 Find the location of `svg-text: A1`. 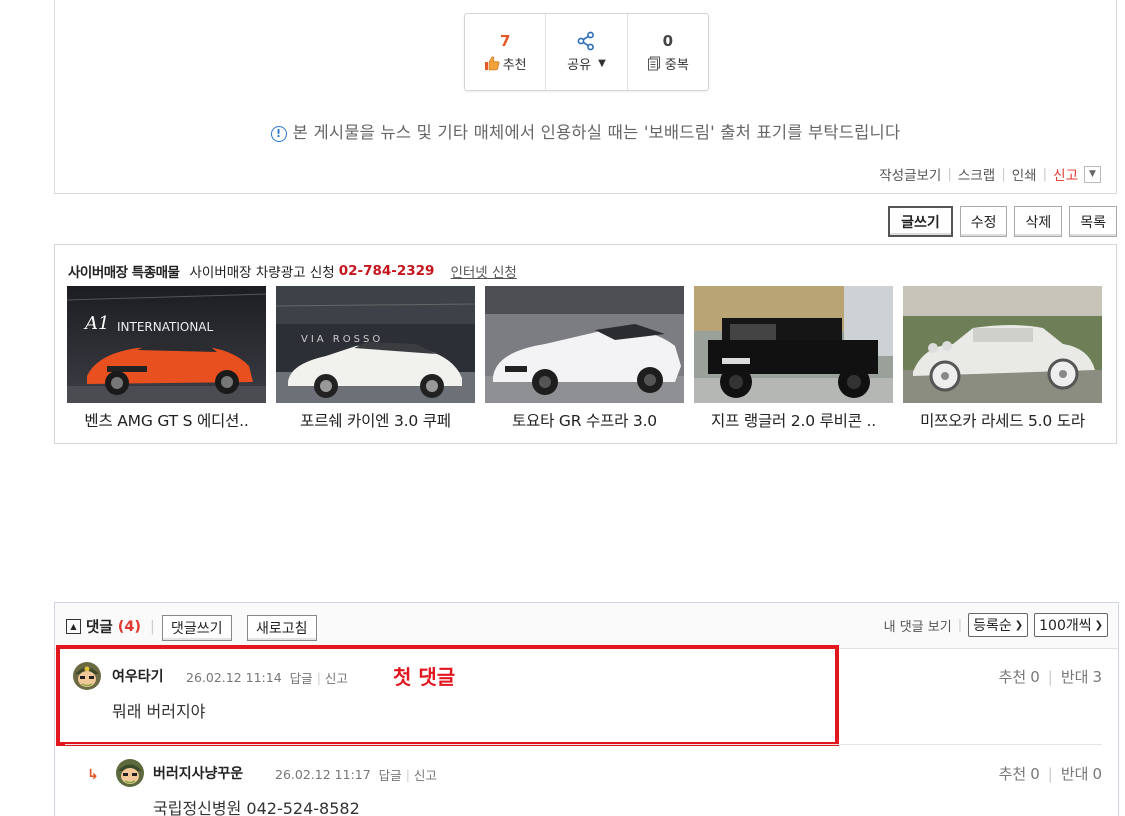

svg-text: A1 is located at coordinates (96, 323).